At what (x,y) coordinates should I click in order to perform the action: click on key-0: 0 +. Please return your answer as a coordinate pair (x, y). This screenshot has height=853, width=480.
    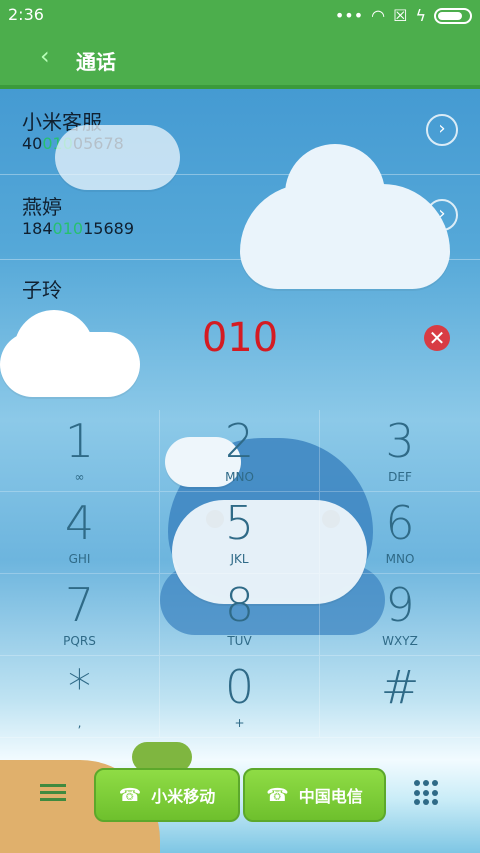
    Looking at the image, I should click on (240, 697).